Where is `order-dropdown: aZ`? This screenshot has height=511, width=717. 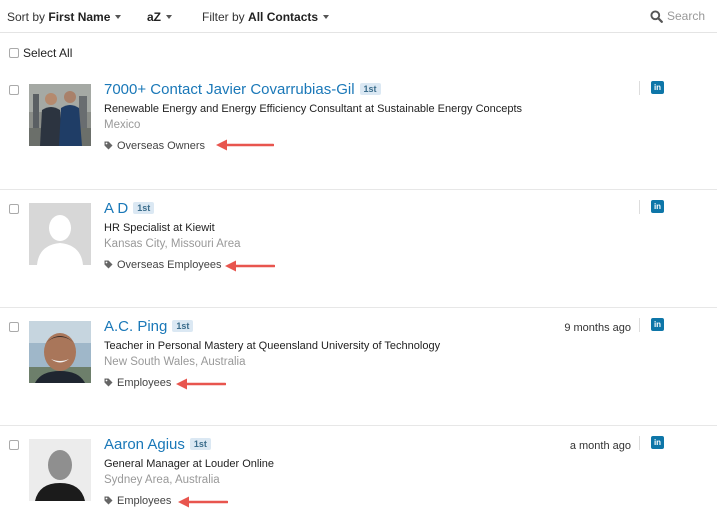
order-dropdown: aZ is located at coordinates (160, 17).